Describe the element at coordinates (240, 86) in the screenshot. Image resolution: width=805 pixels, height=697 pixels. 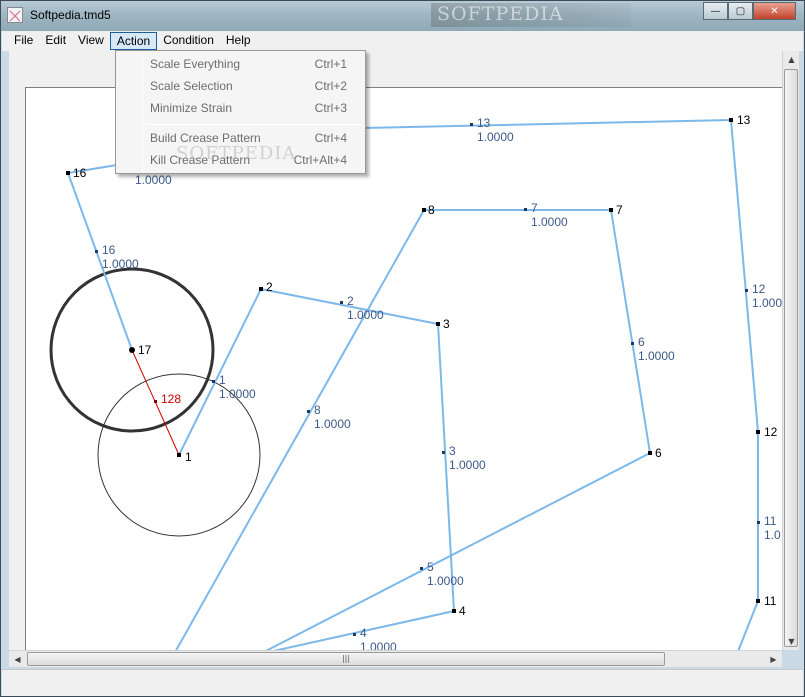
I see `menu-item-scale-selection: Scale Selection Ctrl+2` at that location.